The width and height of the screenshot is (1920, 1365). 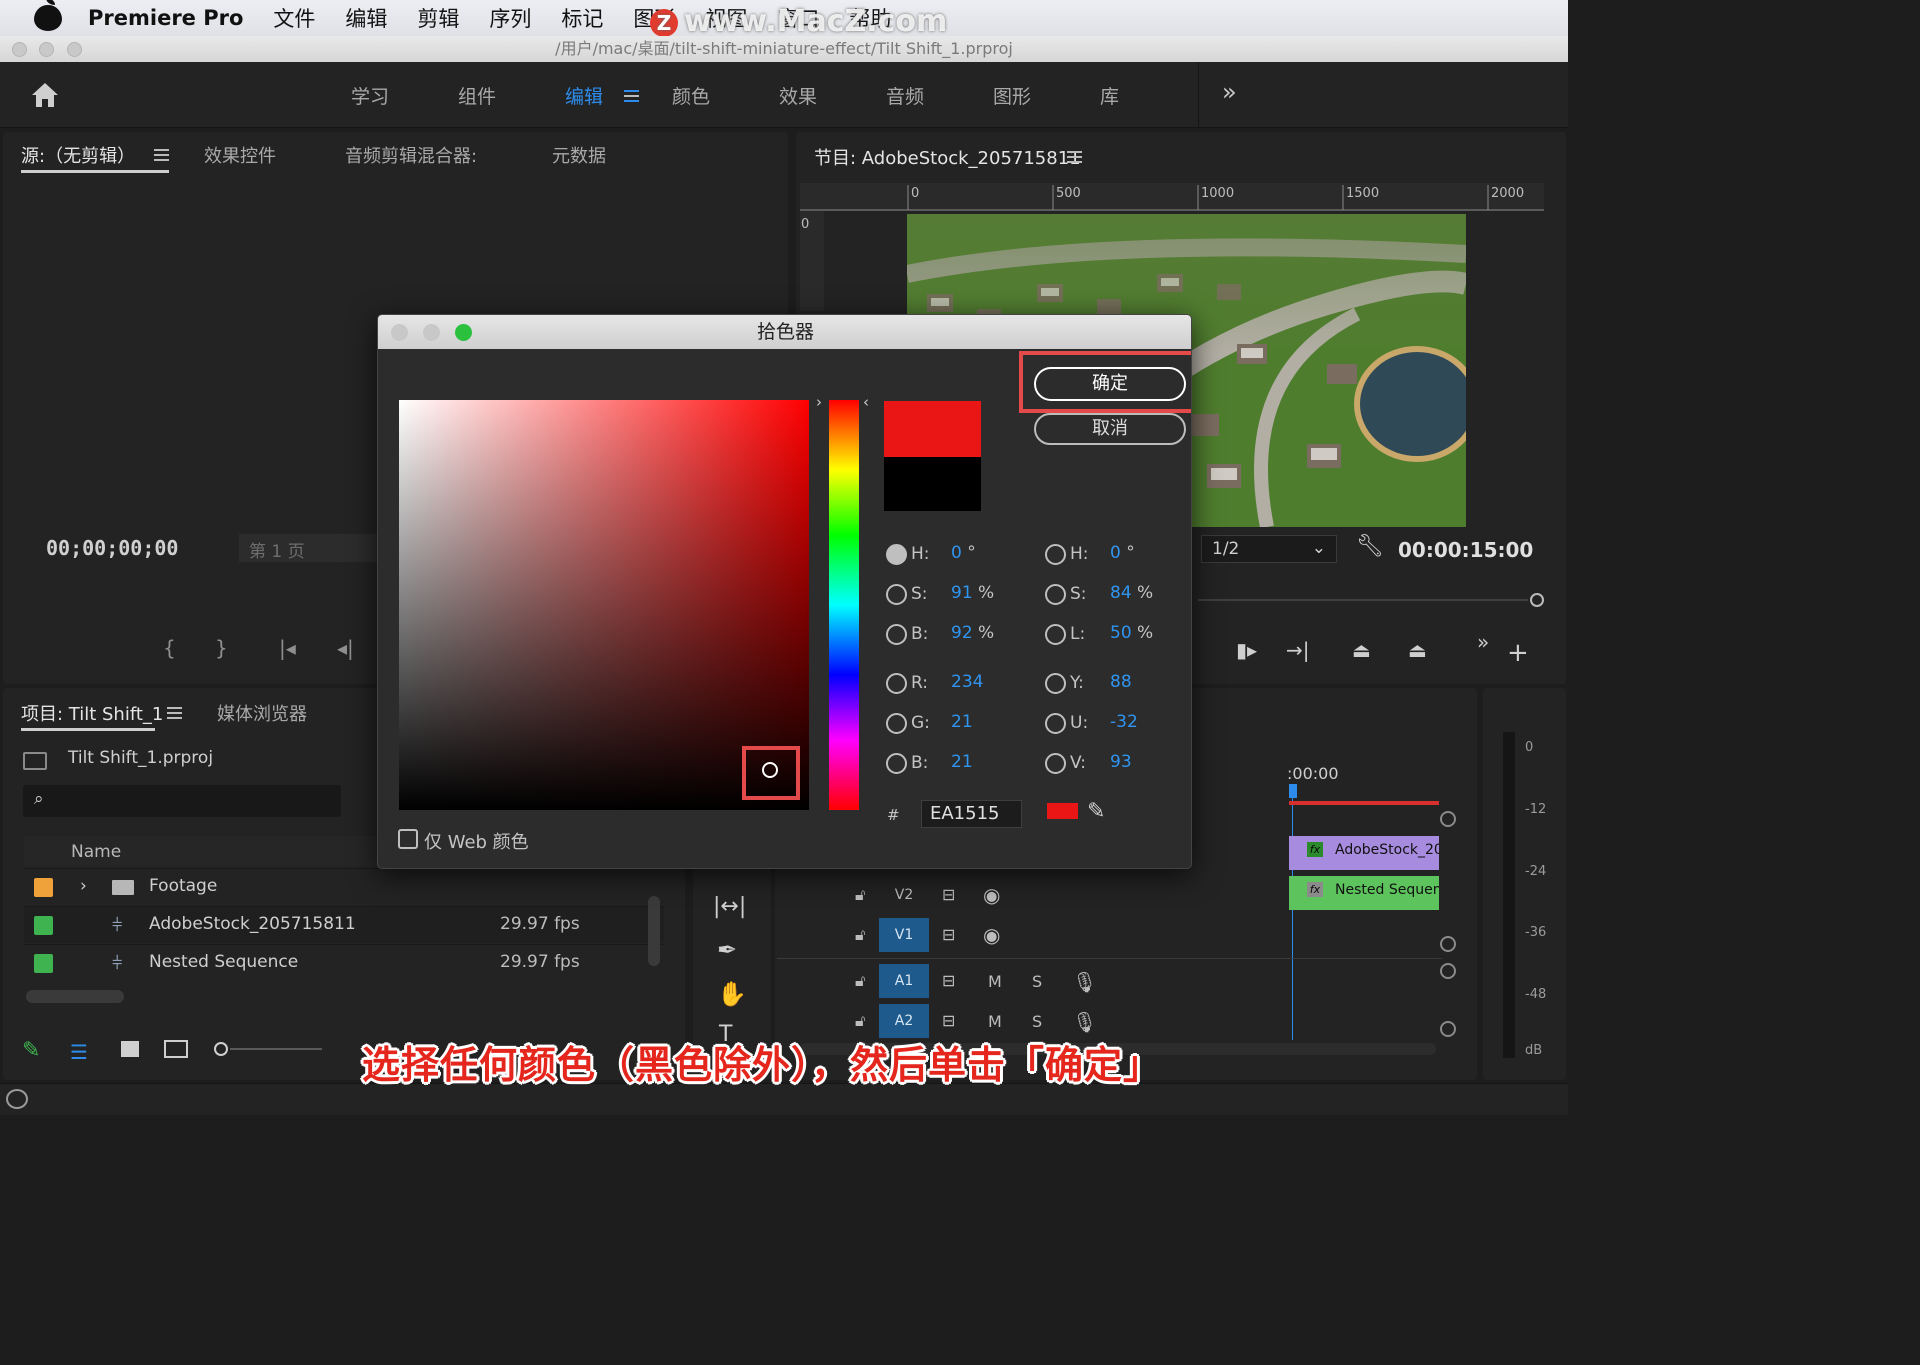 What do you see at coordinates (947, 157) in the screenshot?
I see `program-title: 节目: AdobeStock_205715811` at bounding box center [947, 157].